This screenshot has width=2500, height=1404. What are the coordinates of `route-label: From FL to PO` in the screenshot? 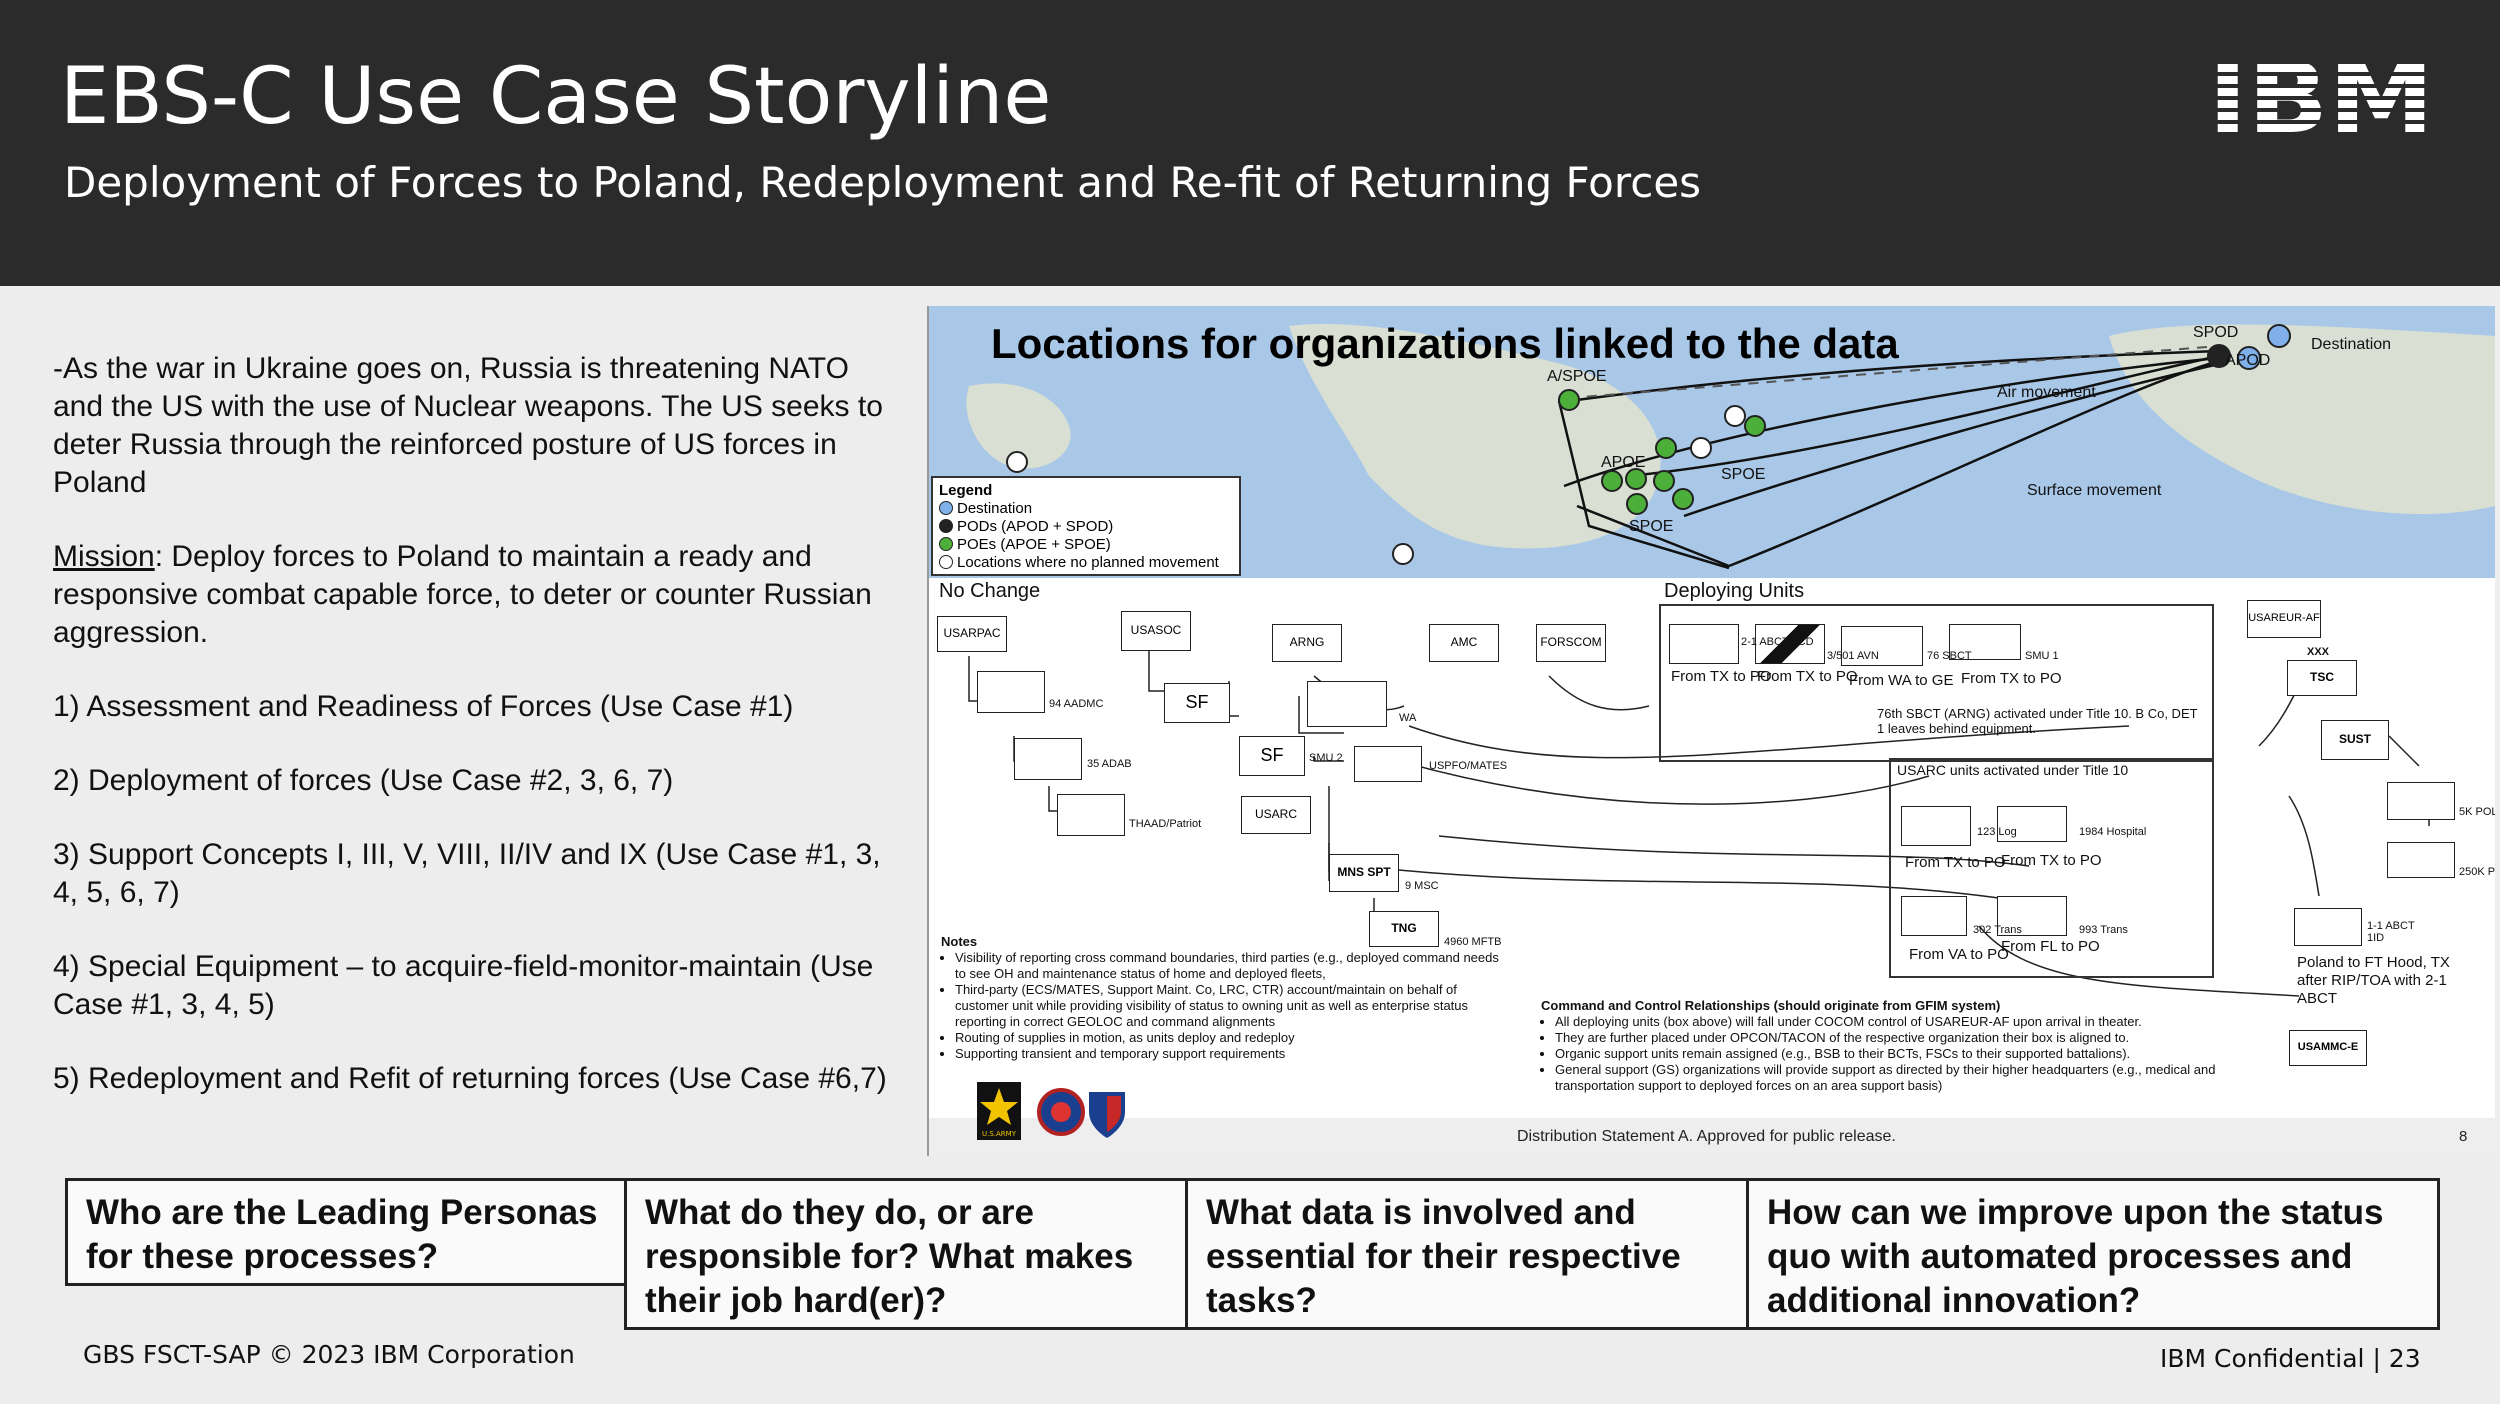 It's located at (2050, 946).